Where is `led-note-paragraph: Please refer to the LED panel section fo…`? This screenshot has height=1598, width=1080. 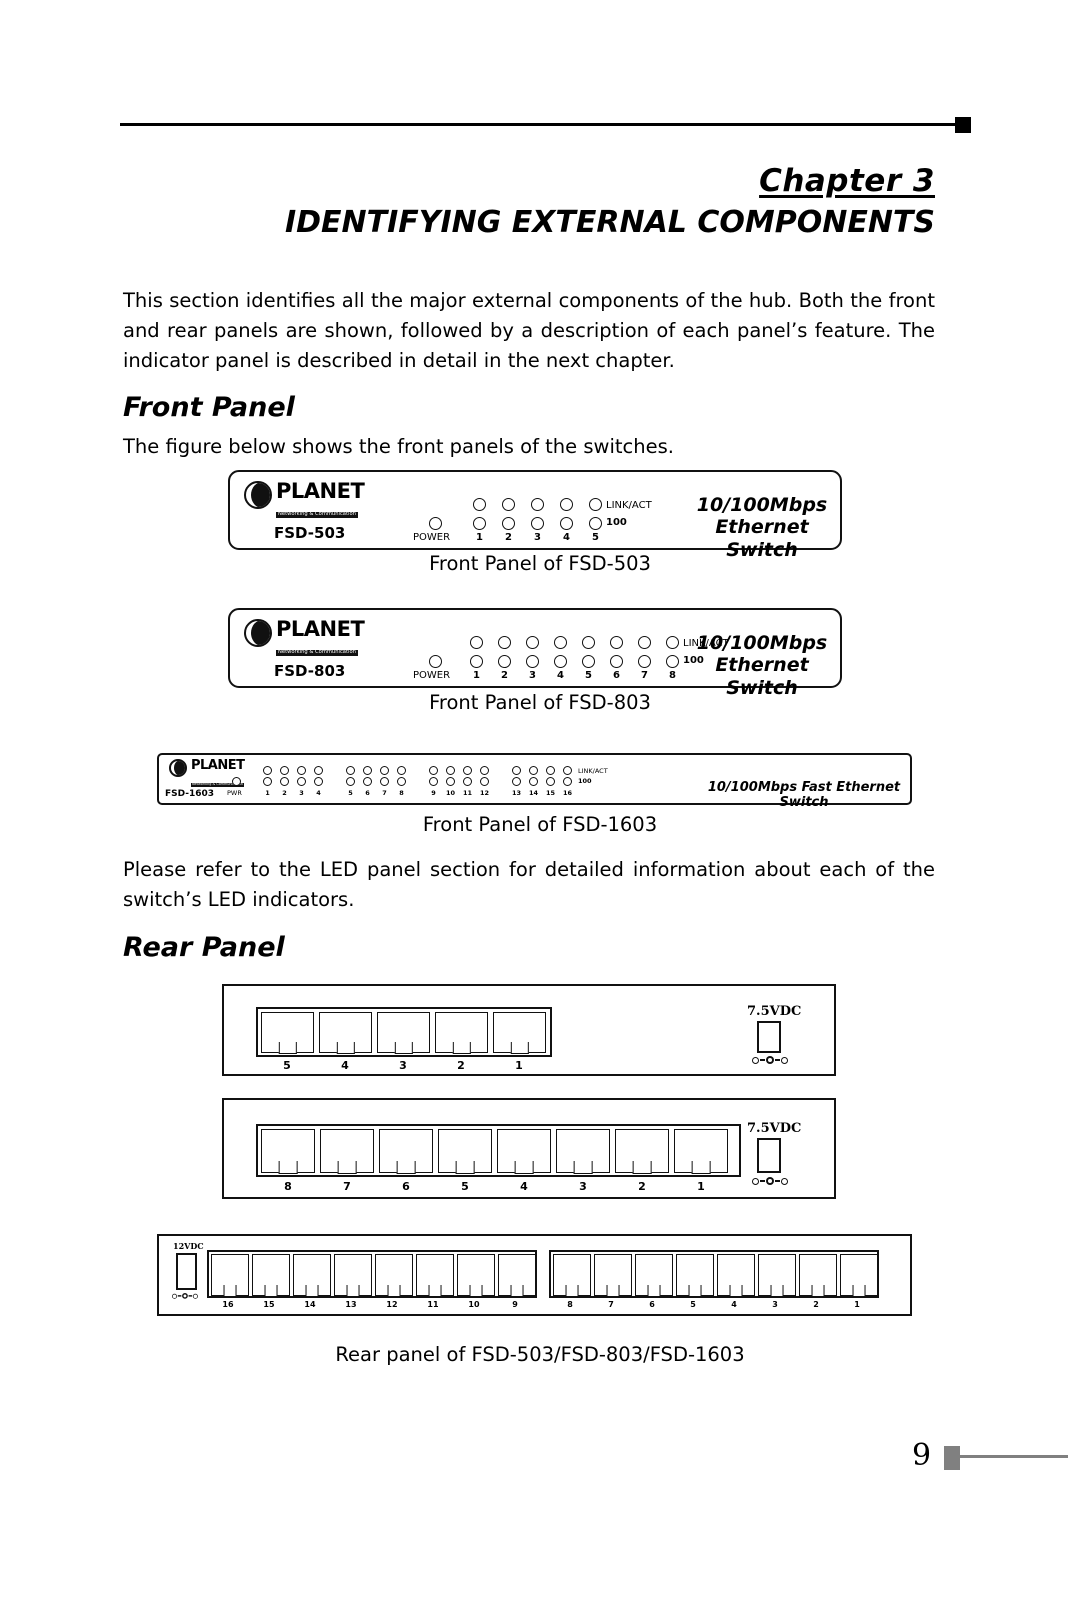
led-note-paragraph: Please refer to the LED panel section fo… is located at coordinates (529, 884).